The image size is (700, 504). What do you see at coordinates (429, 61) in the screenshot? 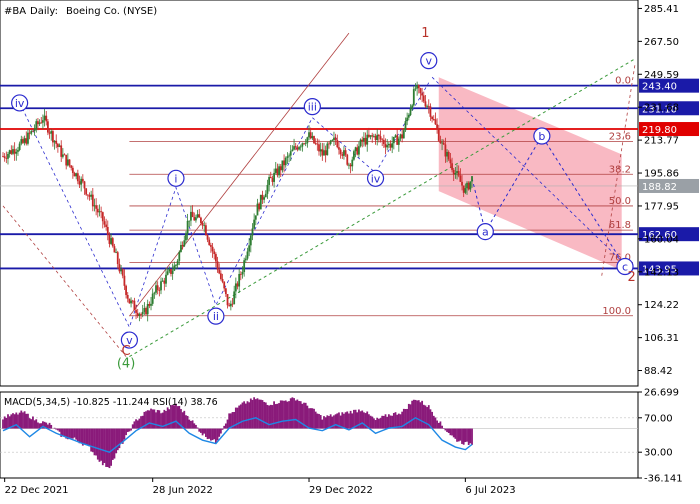
I see `wave-label-text: v` at bounding box center [429, 61].